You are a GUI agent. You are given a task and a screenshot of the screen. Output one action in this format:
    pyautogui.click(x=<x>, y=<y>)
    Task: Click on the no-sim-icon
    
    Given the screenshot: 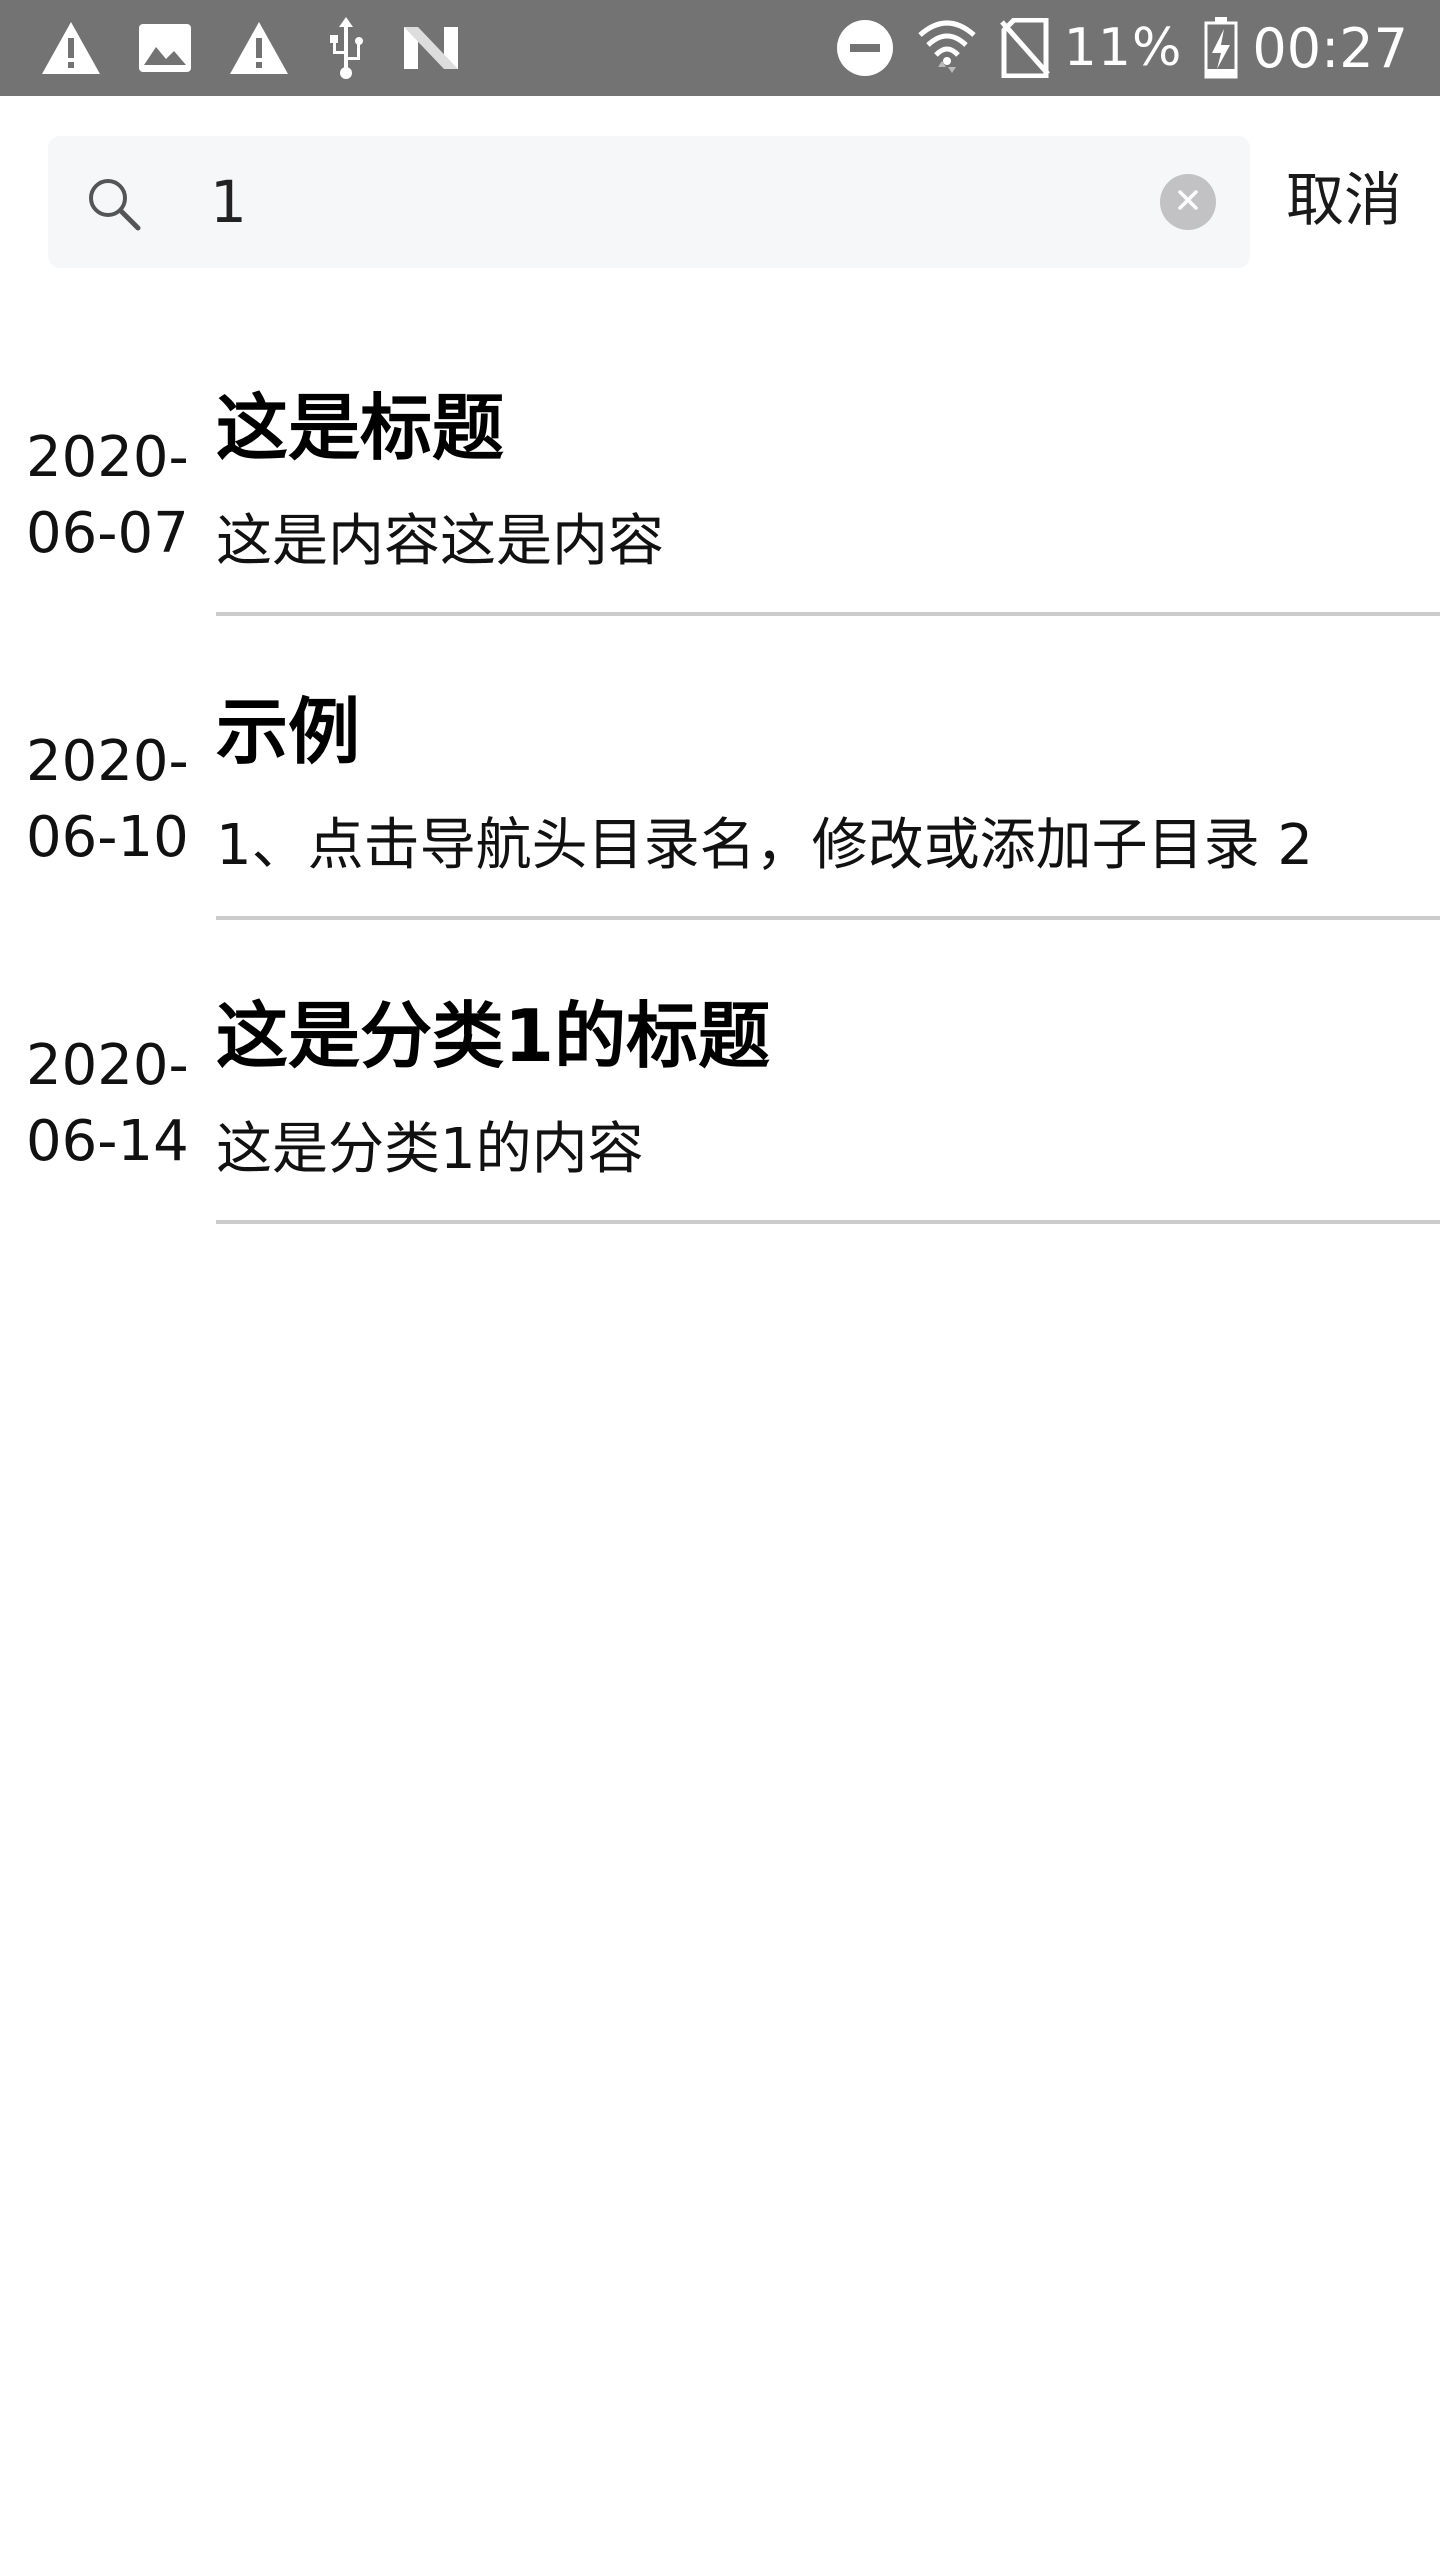 What is the action you would take?
    pyautogui.click(x=1024, y=48)
    